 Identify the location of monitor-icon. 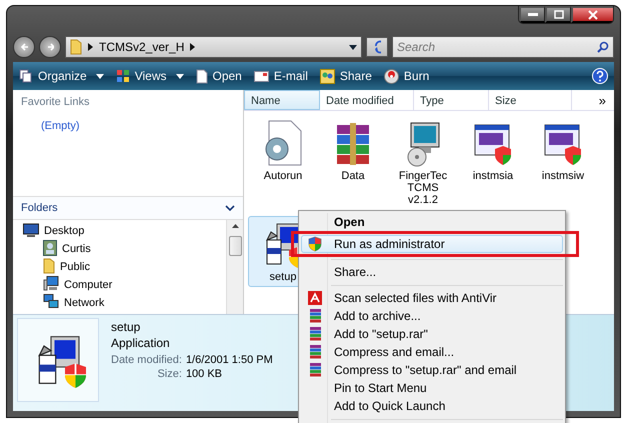
(31, 229).